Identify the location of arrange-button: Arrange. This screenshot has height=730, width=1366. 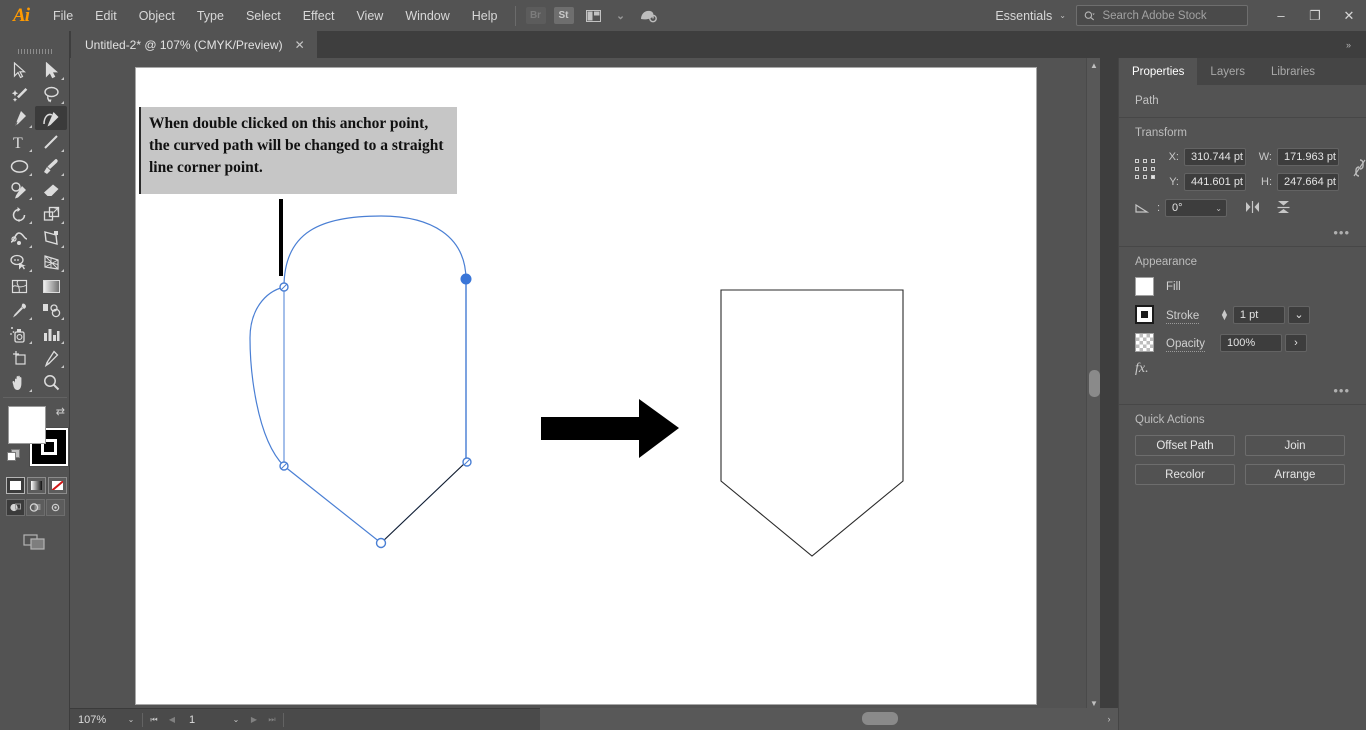
(1295, 474).